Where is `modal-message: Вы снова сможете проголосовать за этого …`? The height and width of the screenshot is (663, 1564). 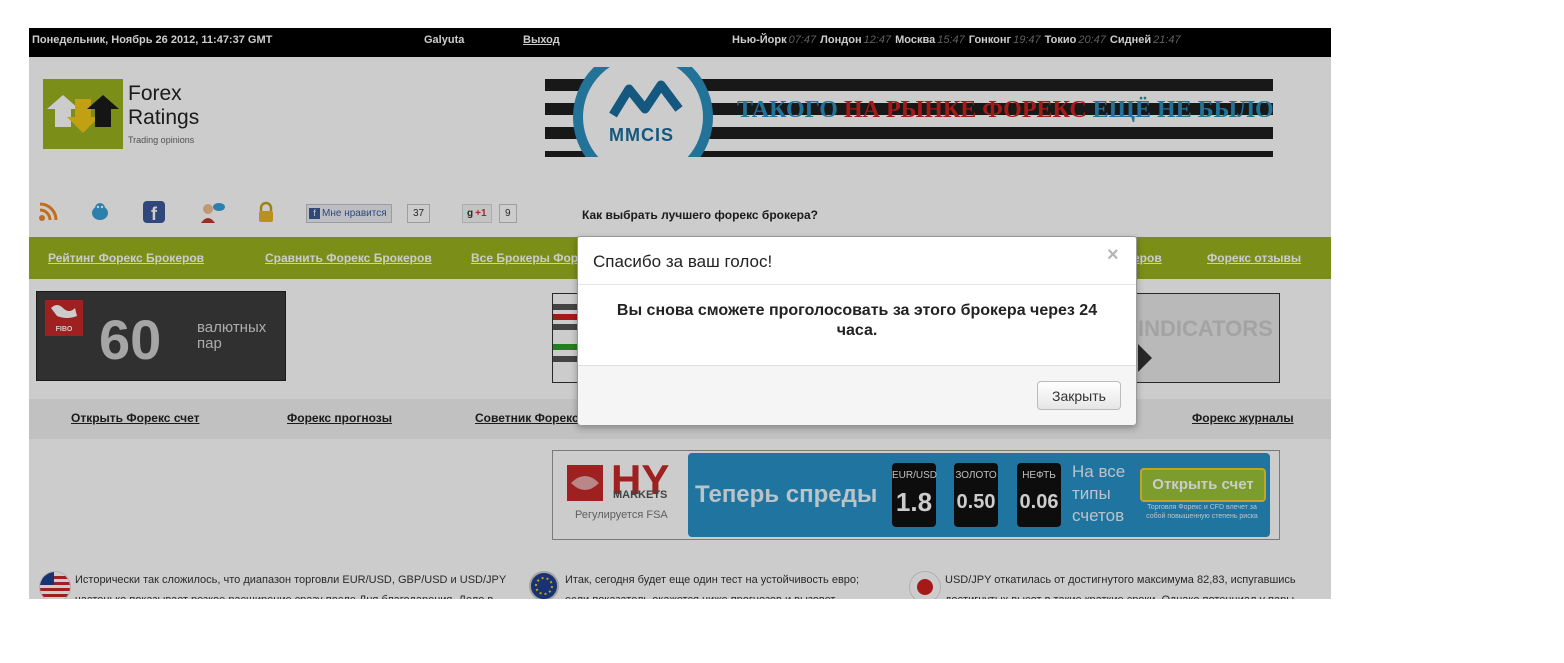 modal-message: Вы снова сможете проголосовать за этого … is located at coordinates (857, 320).